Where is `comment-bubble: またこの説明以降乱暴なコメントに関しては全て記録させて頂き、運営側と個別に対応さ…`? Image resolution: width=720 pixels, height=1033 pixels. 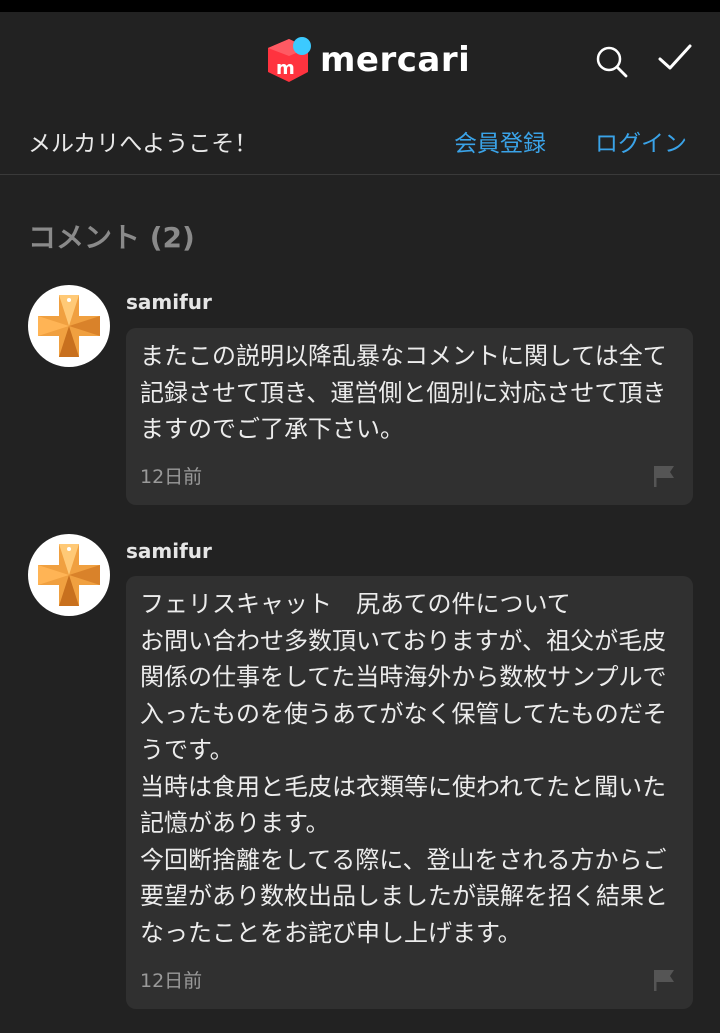
comment-bubble: またこの説明以降乱暴なコメントに関しては全て記録させて頂き、運営側と個別に対応さ… is located at coordinates (409, 416).